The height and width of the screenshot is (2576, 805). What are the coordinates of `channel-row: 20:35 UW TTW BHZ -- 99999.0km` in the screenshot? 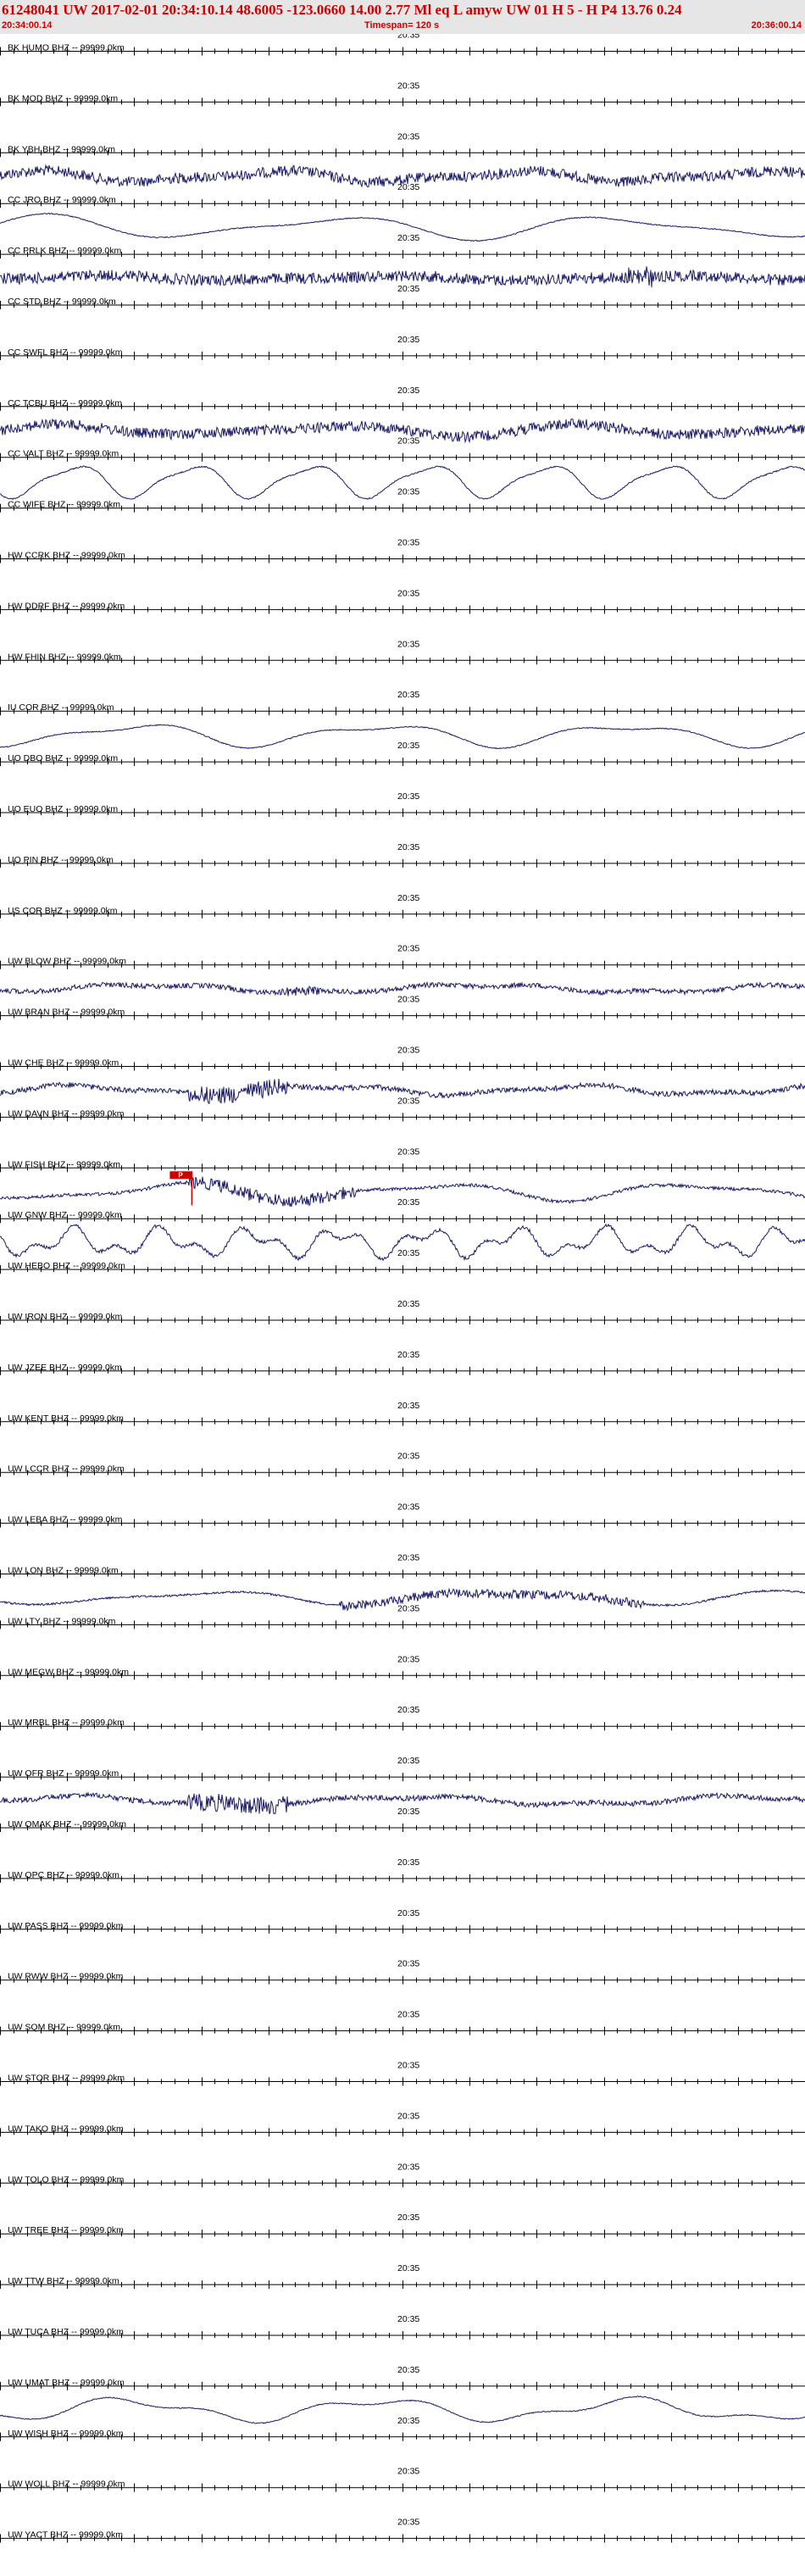 It's located at (402, 2276).